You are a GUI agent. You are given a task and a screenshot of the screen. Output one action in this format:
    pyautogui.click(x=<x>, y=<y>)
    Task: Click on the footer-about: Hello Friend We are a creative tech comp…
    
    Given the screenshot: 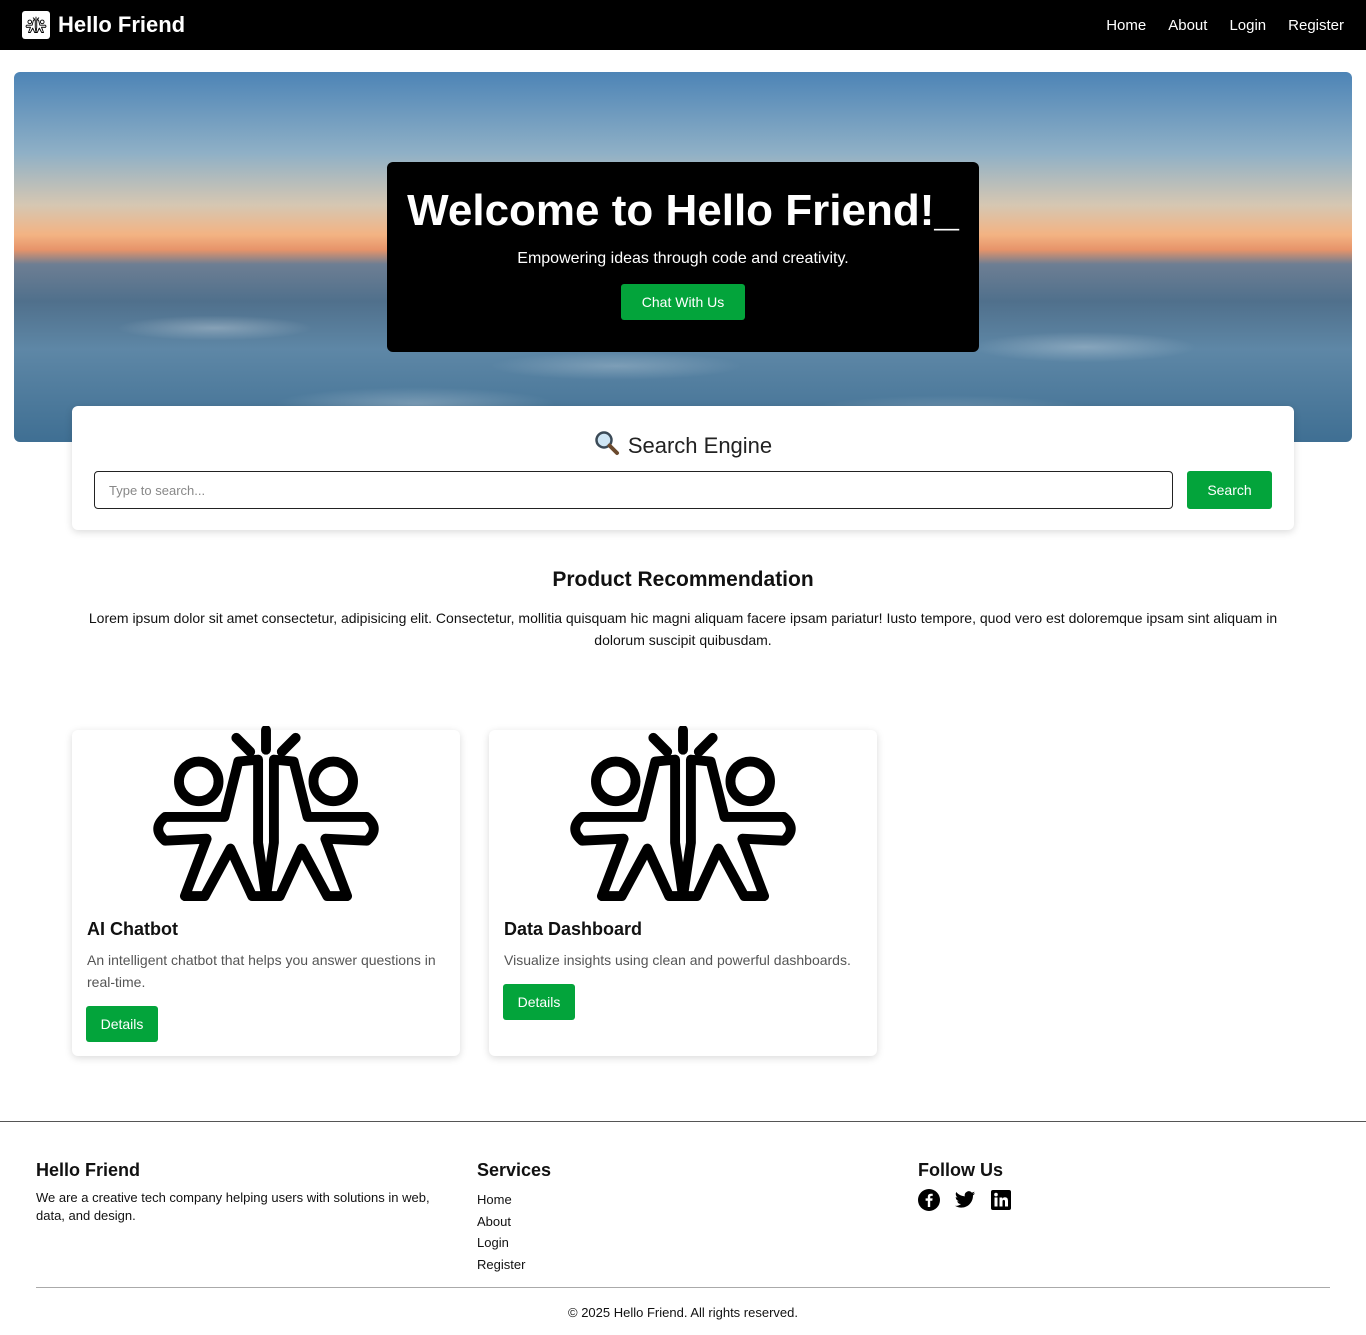 What is the action you would take?
    pyautogui.click(x=246, y=1192)
    